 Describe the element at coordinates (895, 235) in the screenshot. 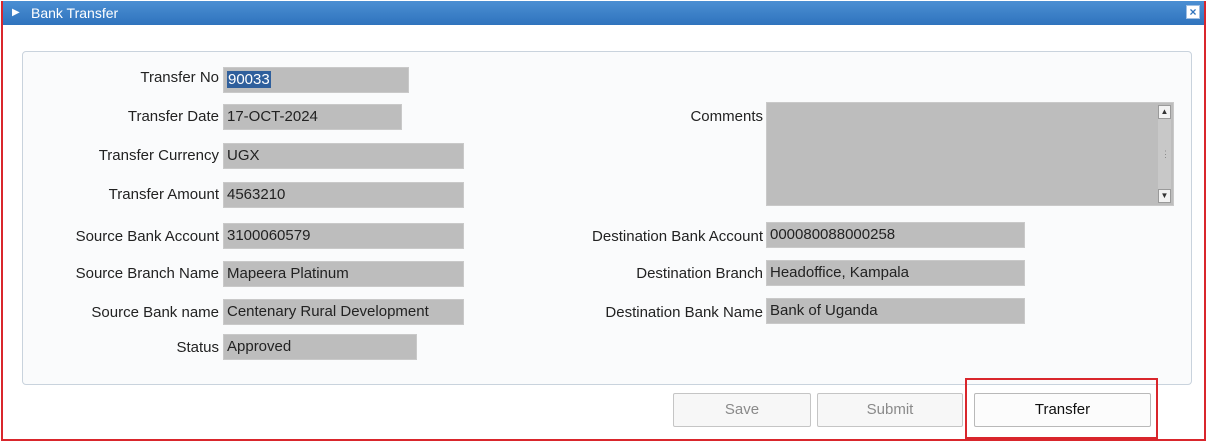

I see `destination-bank-account-field: 000080088000258` at that location.